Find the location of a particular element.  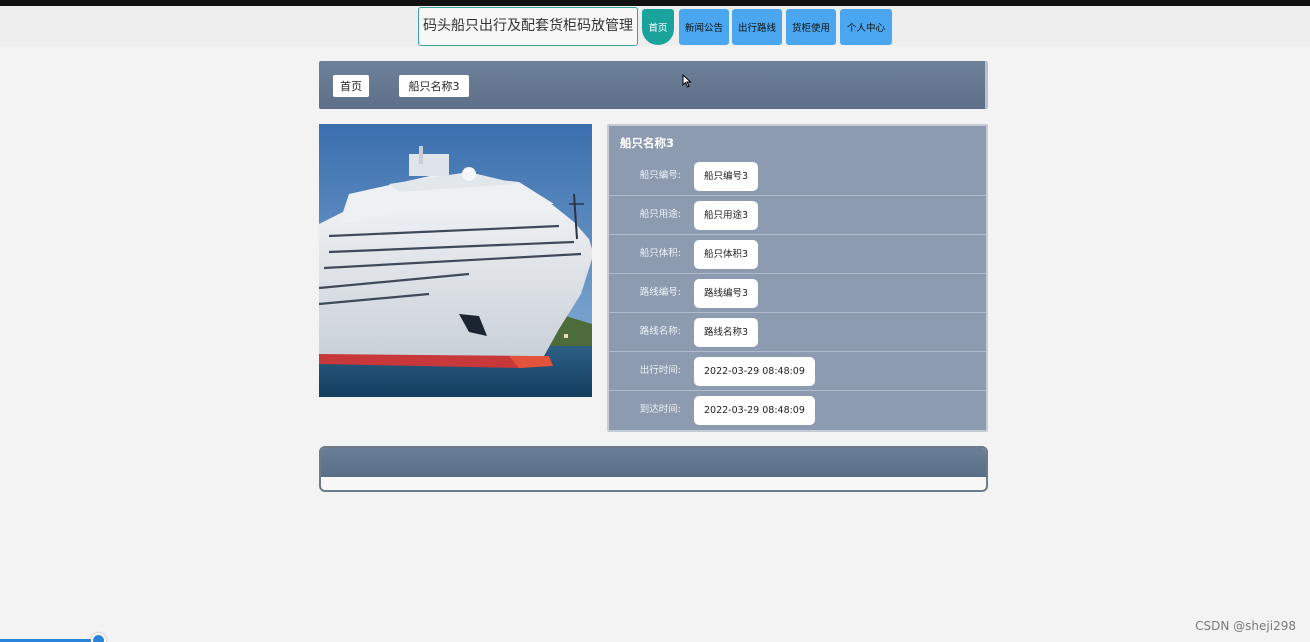

row-value: 路线编号3 is located at coordinates (726, 293).